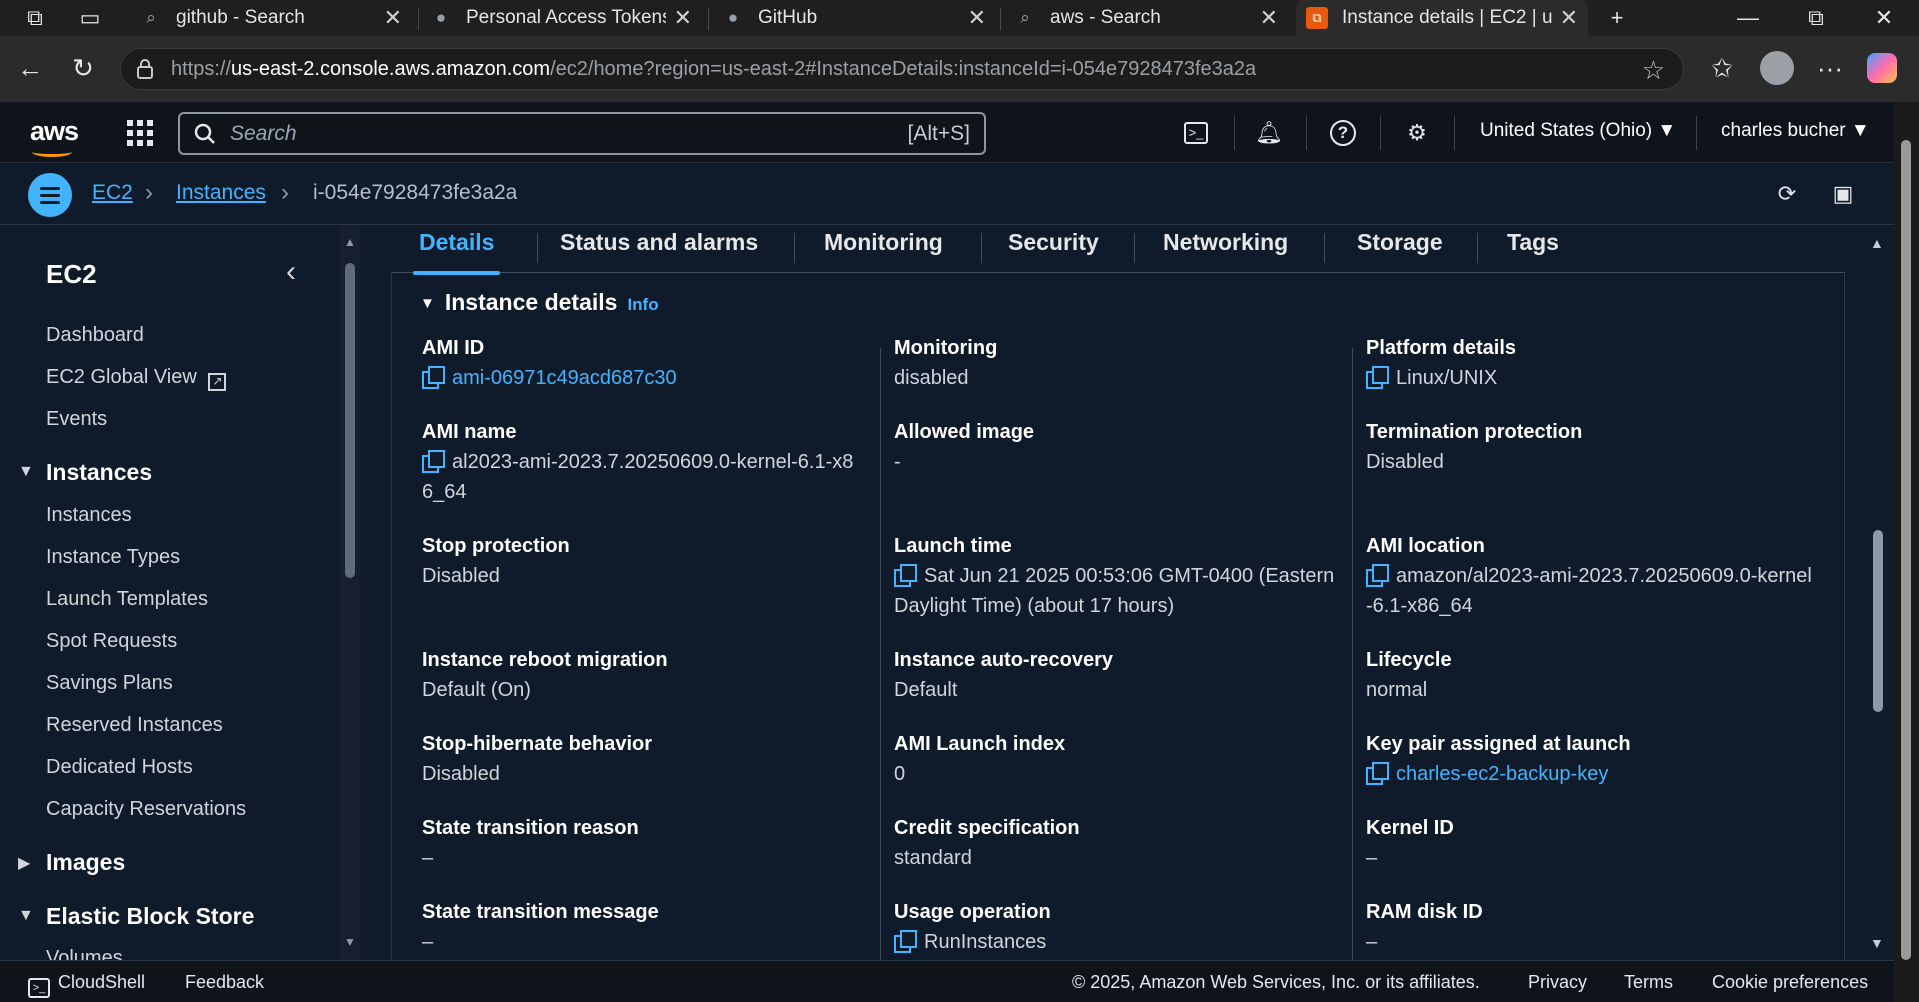 This screenshot has width=1919, height=1002. What do you see at coordinates (1400, 251) in the screenshot?
I see `tab-storage: Storage` at bounding box center [1400, 251].